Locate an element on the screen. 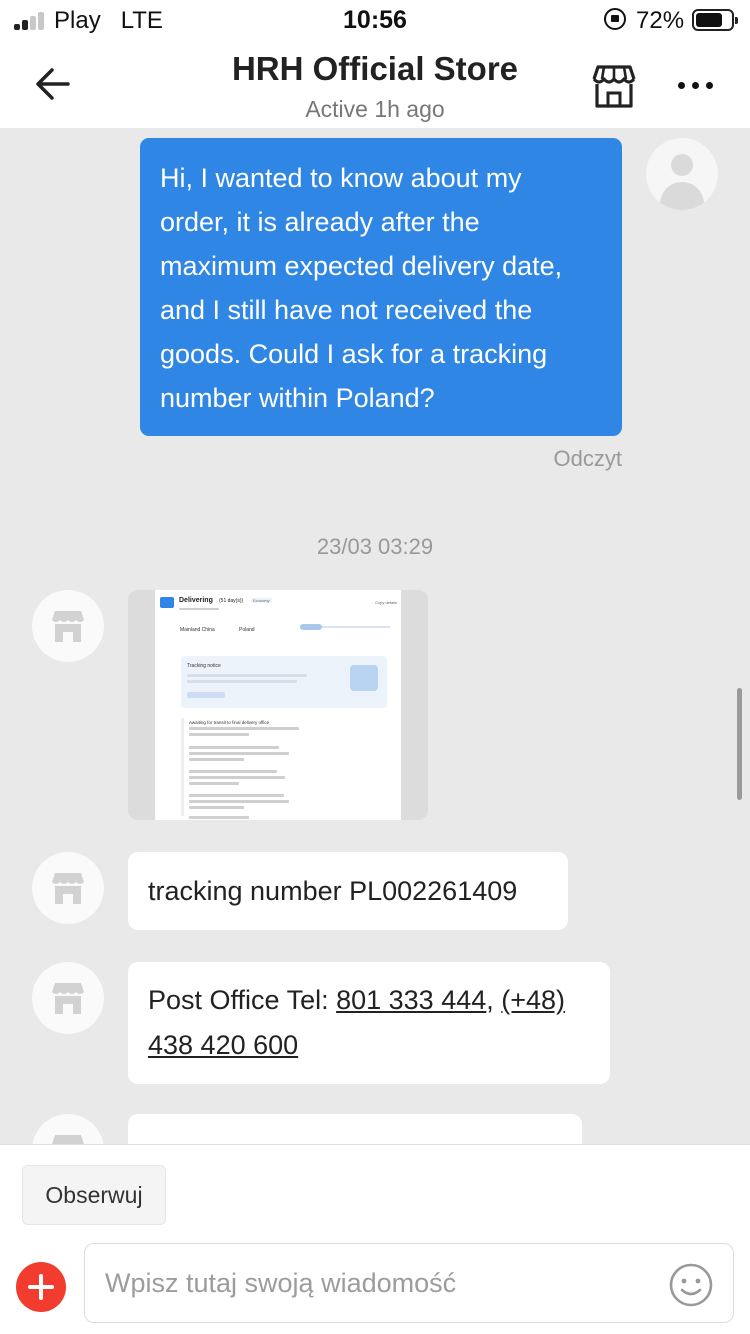 This screenshot has height=1334, width=750. battery-percentage: 72% is located at coordinates (660, 20).